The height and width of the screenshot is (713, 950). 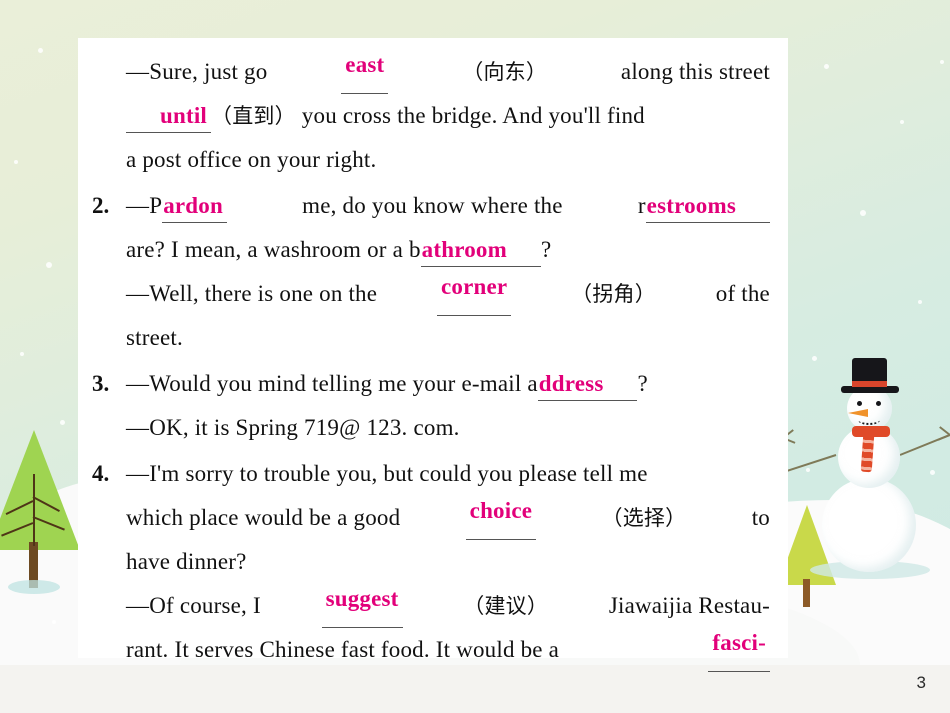 I want to click on tree-base-shadow, so click(x=34, y=587).